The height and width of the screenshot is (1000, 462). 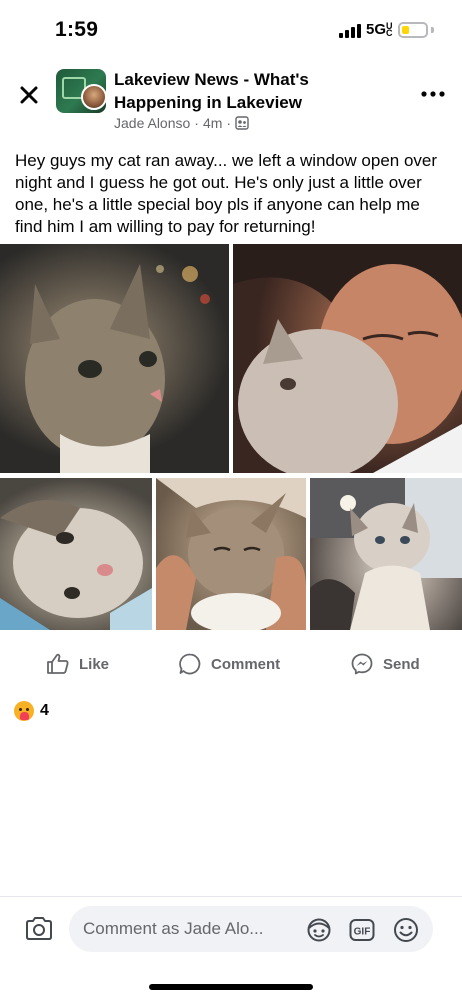 What do you see at coordinates (413, 30) in the screenshot?
I see `battery-icon` at bounding box center [413, 30].